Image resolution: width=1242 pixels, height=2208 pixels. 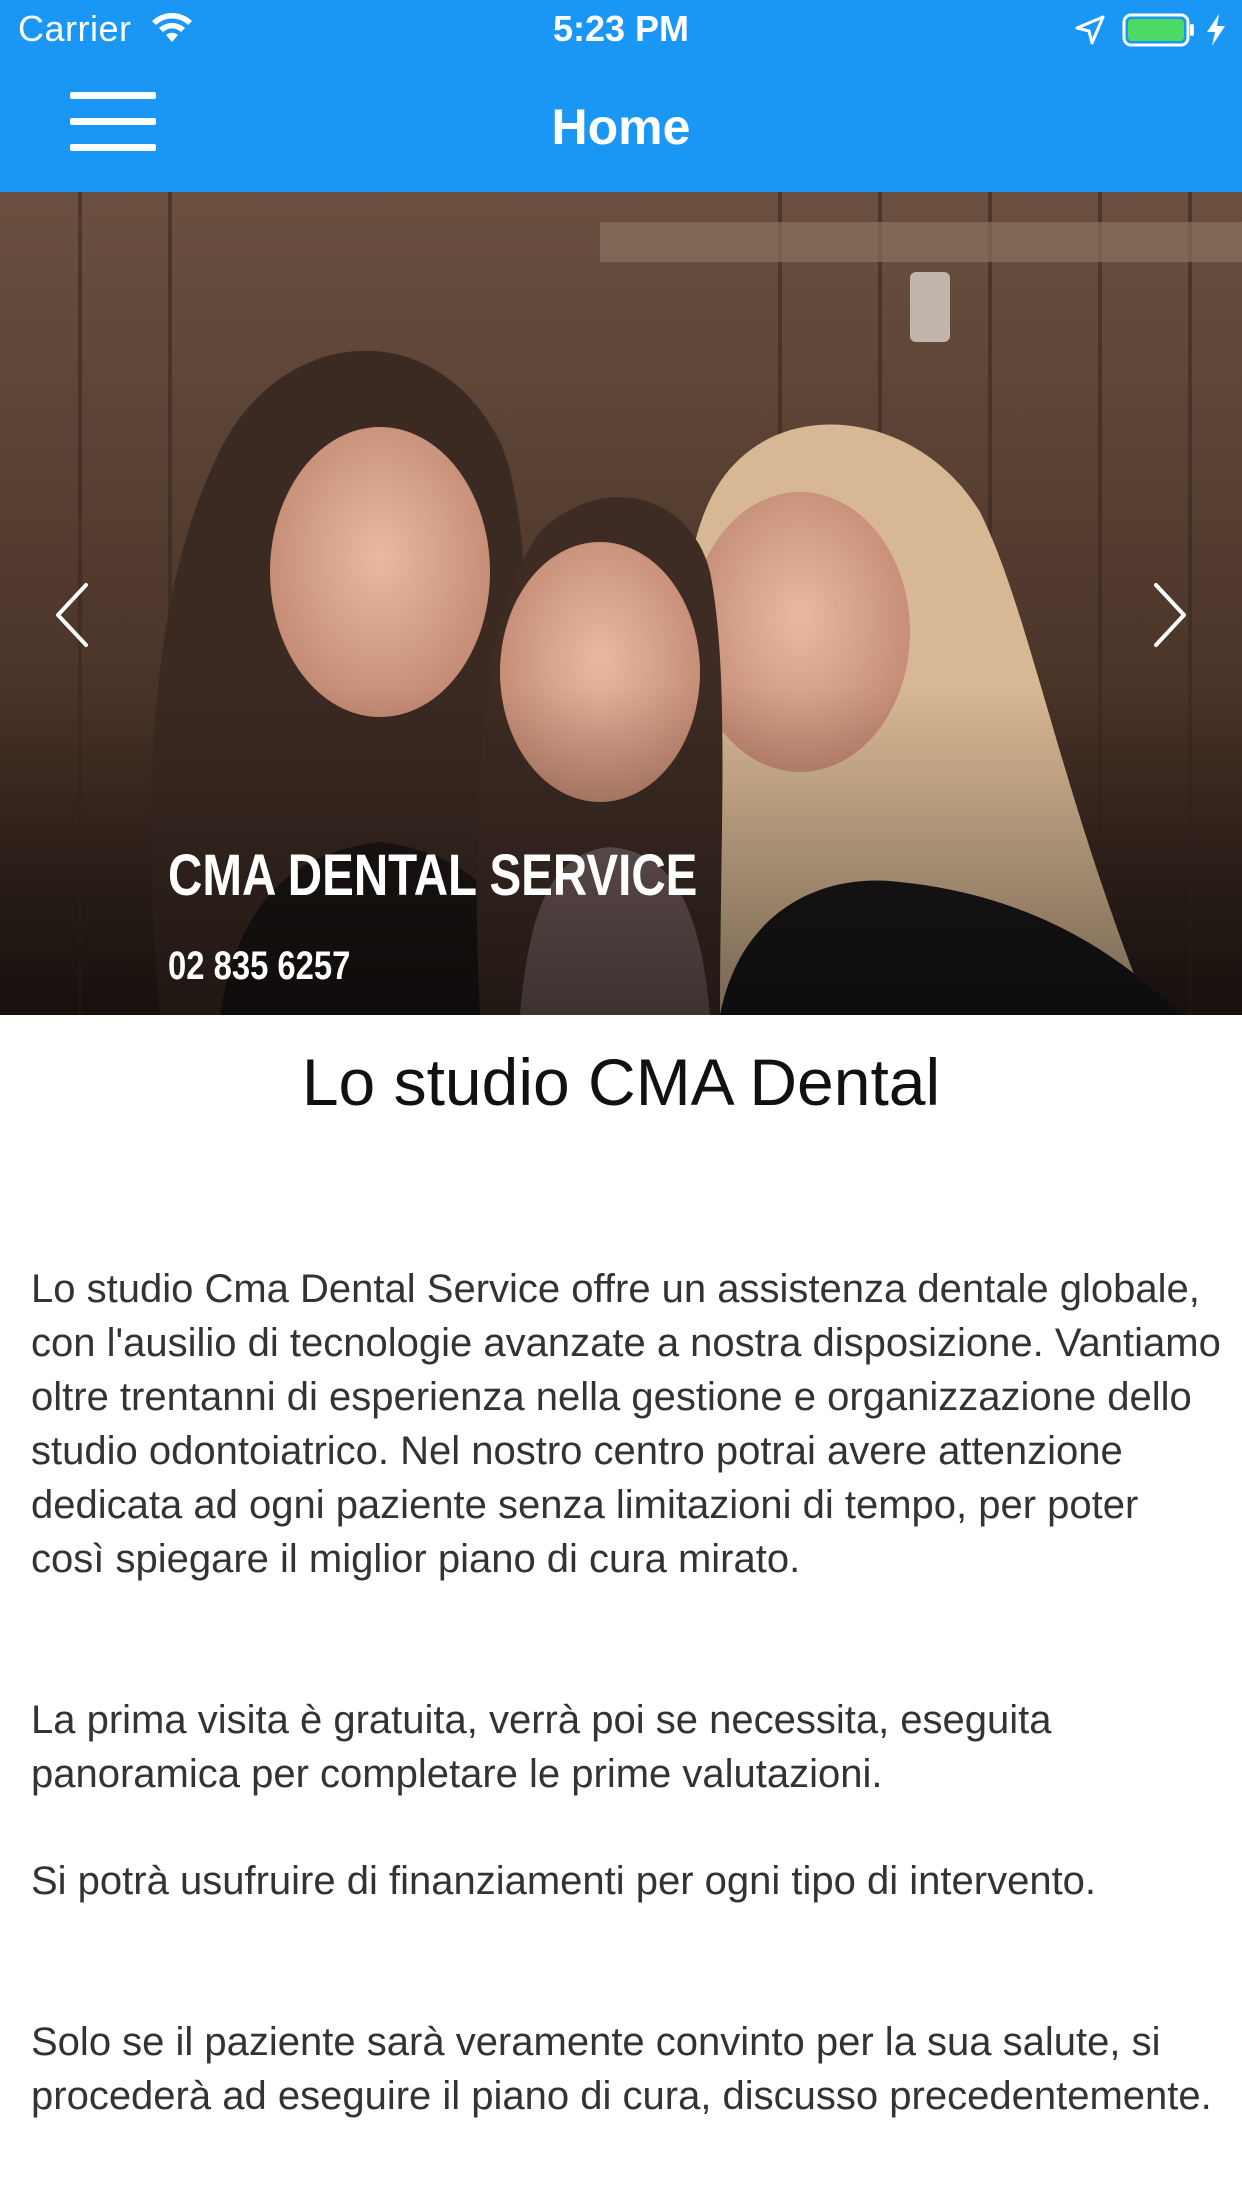 What do you see at coordinates (1216, 30) in the screenshot?
I see `charging-icon` at bounding box center [1216, 30].